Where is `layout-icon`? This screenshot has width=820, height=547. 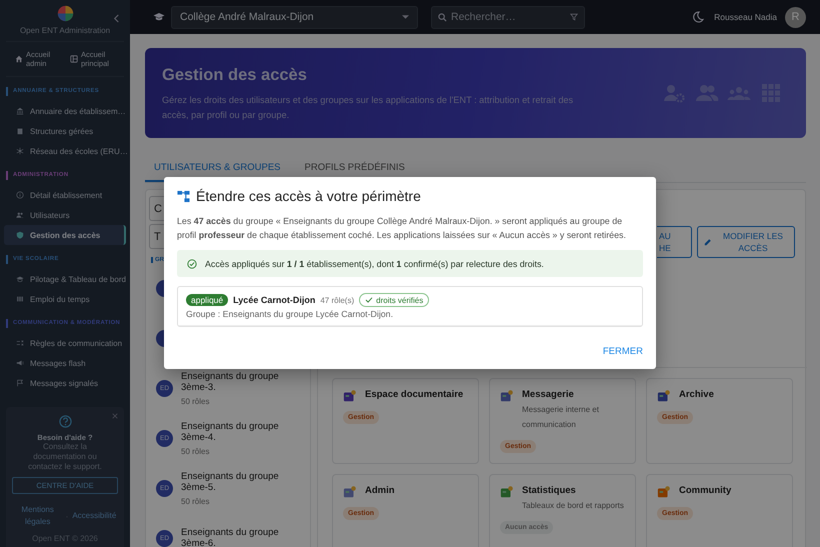
layout-icon is located at coordinates (74, 59).